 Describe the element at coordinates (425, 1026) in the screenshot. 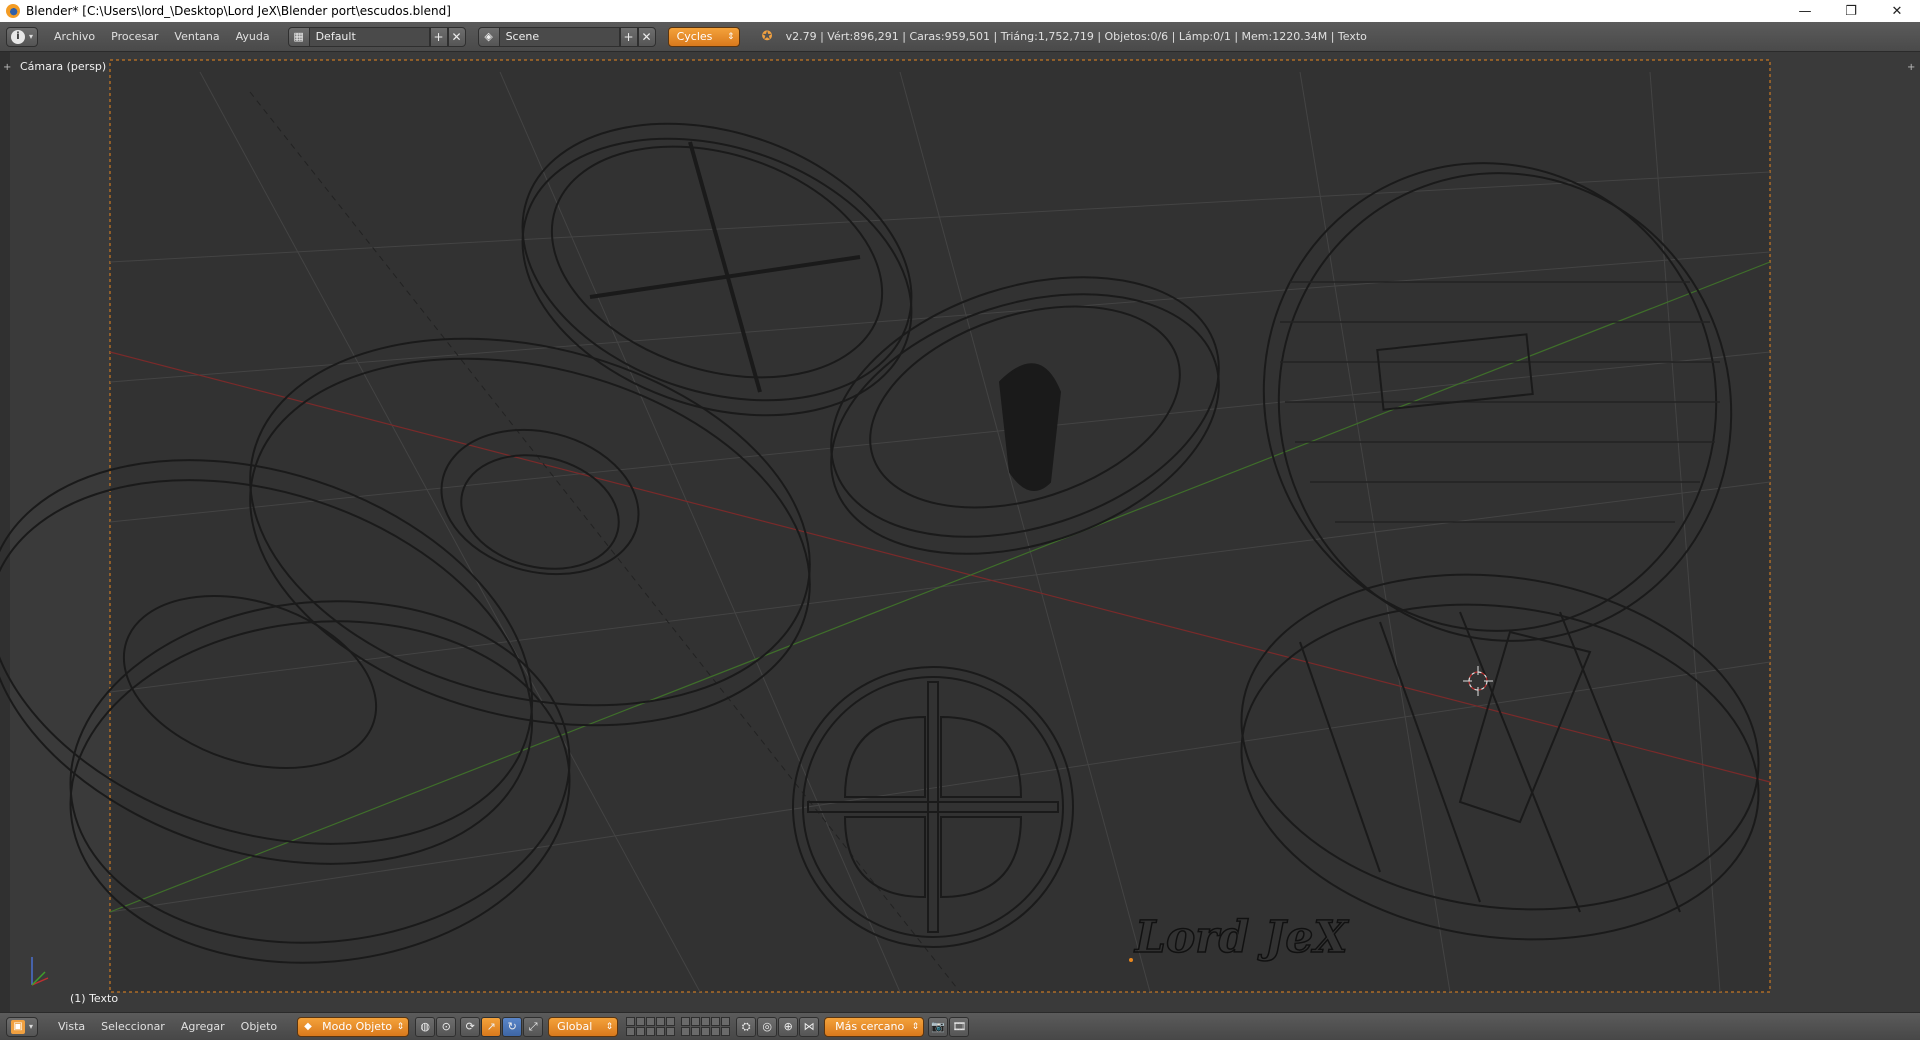

I see `viewport-shading-button: ◍` at that location.